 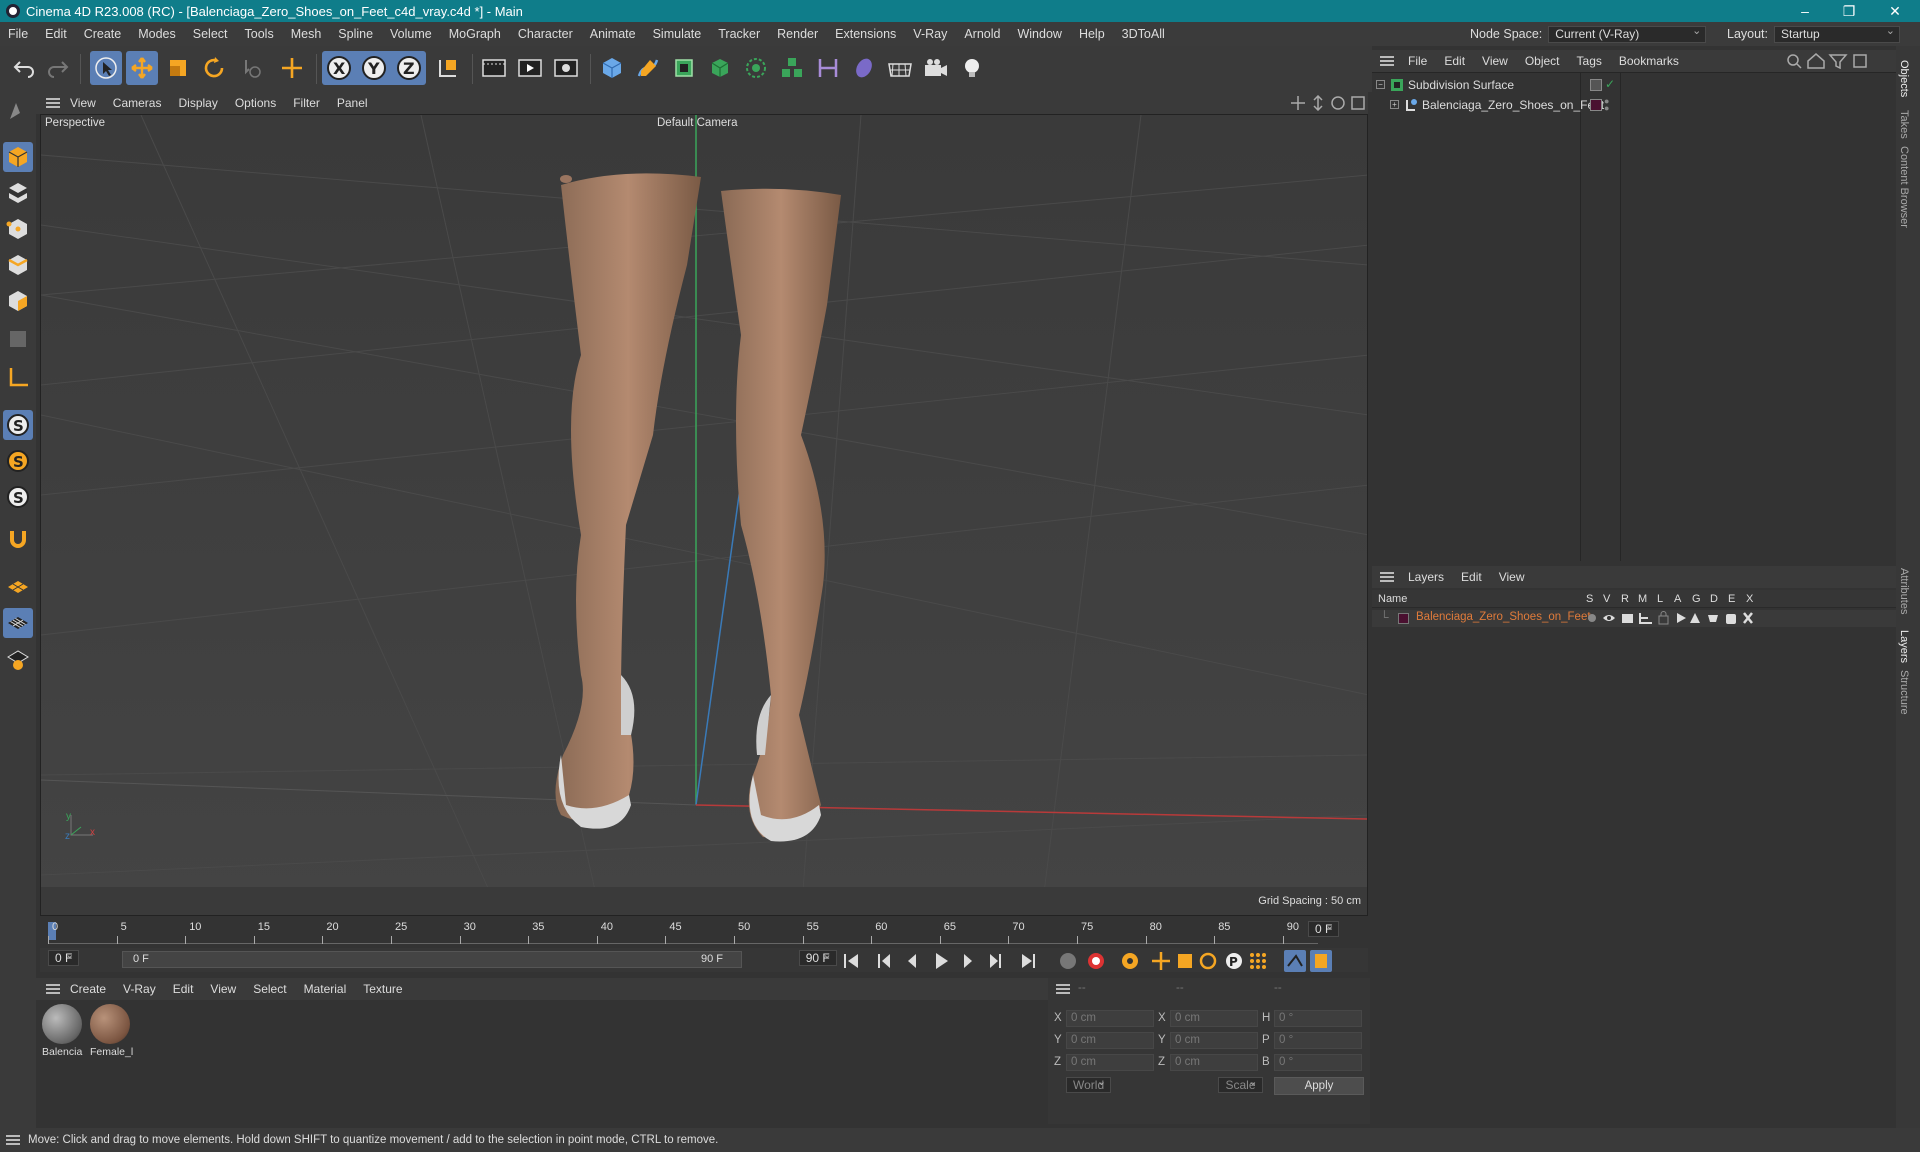 I want to click on uv-mode-icon, so click(x=18, y=339).